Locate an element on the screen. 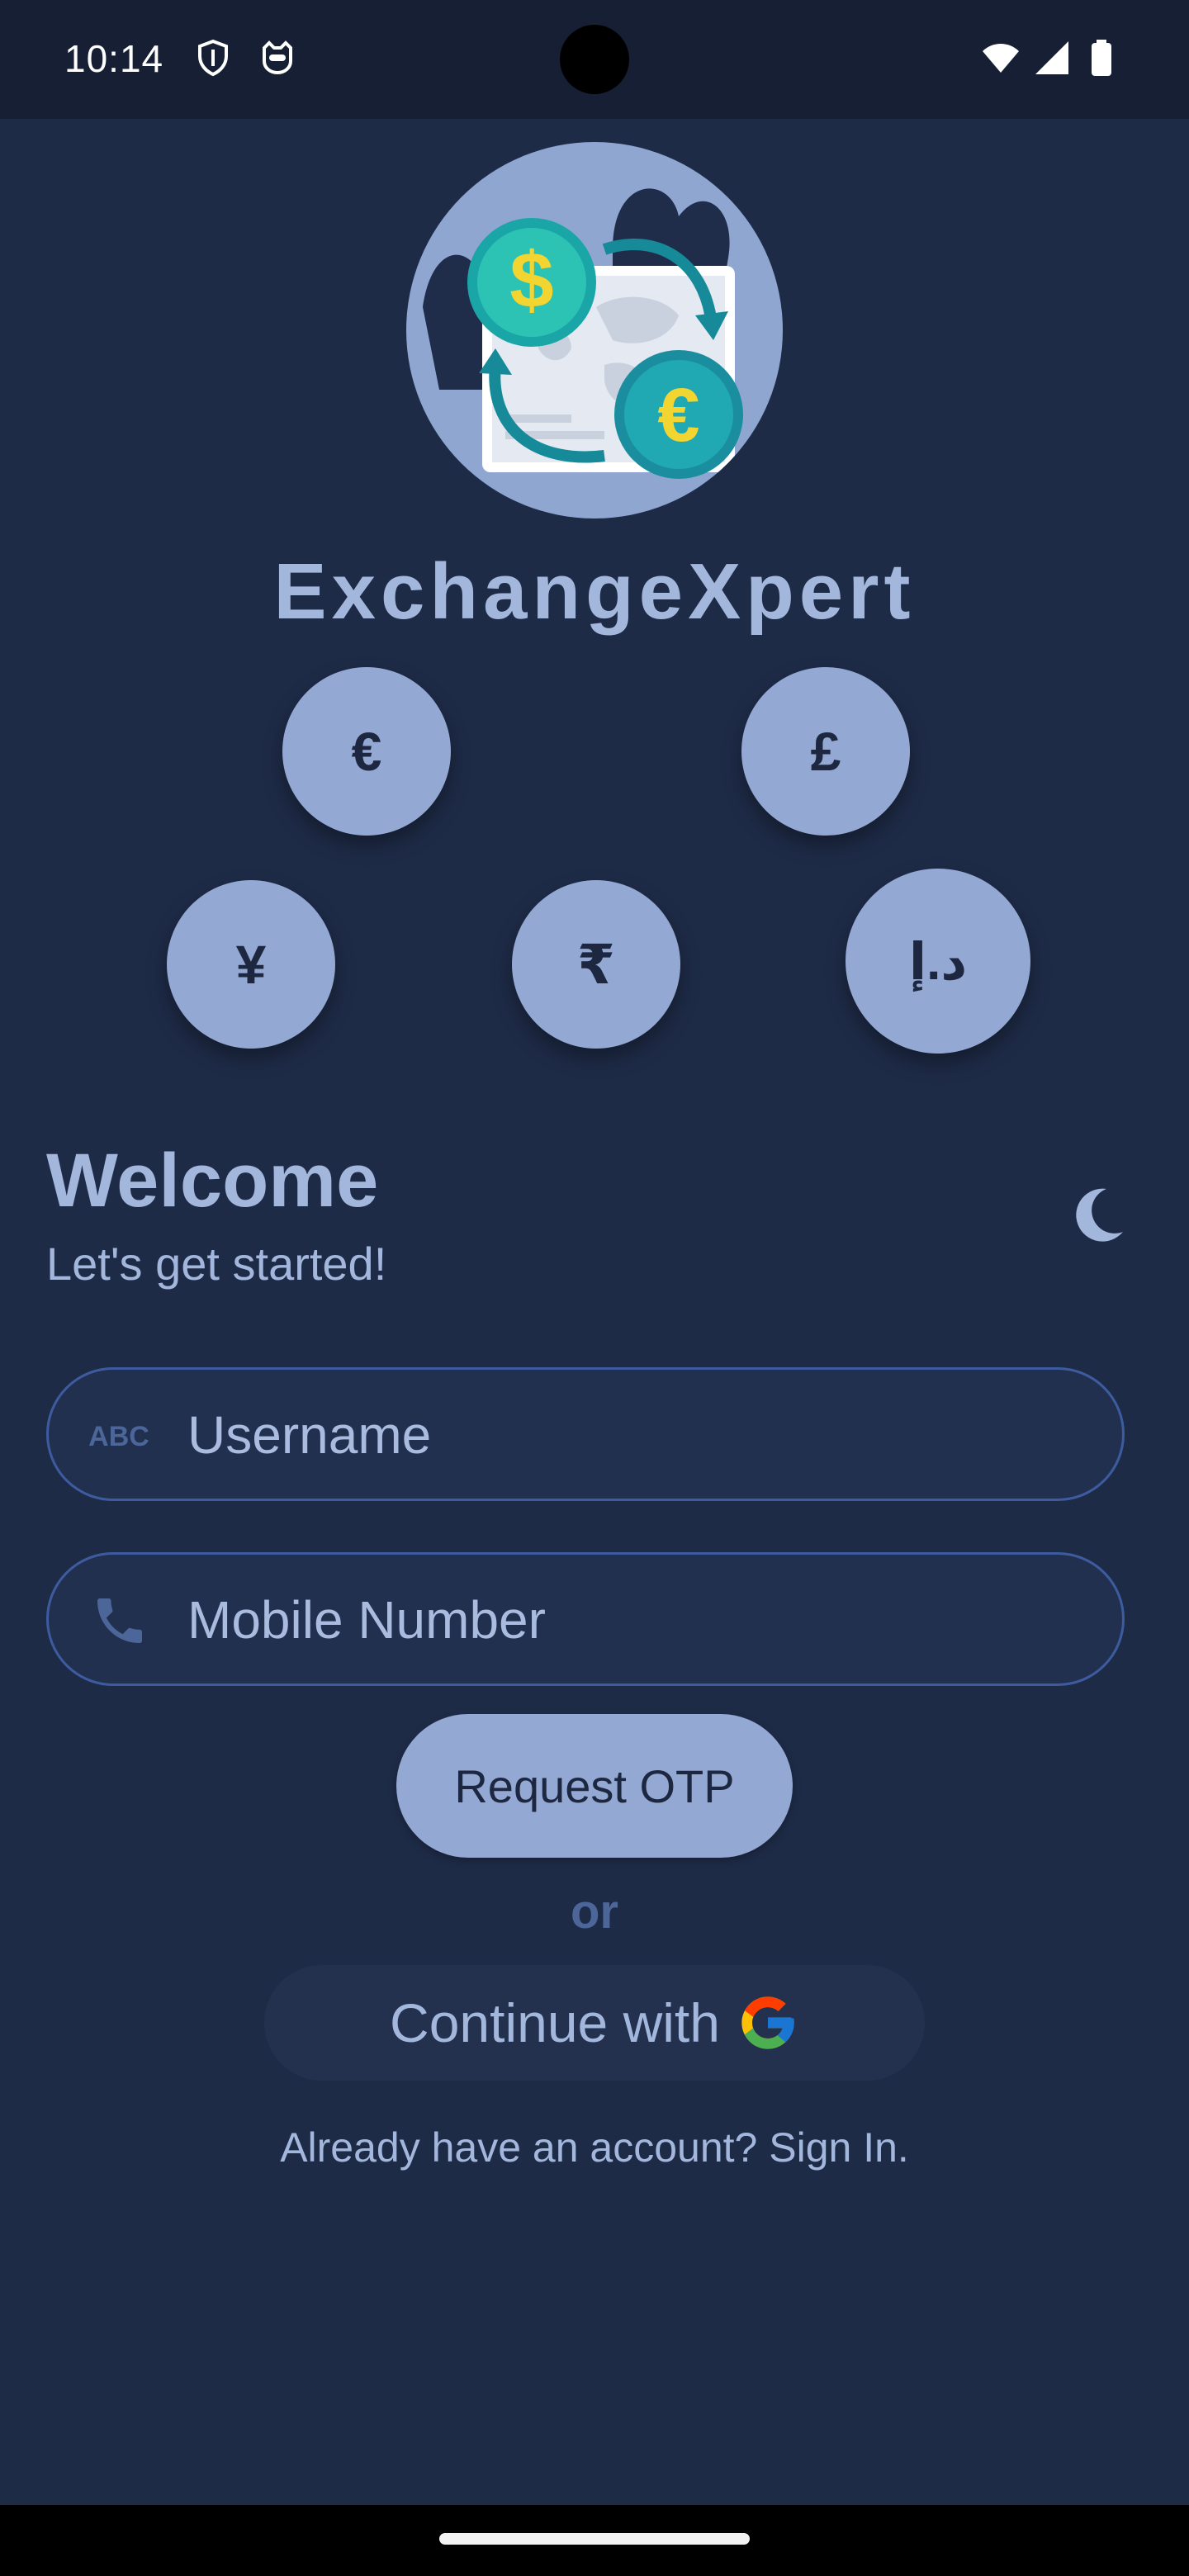  camera-cutout is located at coordinates (594, 59).